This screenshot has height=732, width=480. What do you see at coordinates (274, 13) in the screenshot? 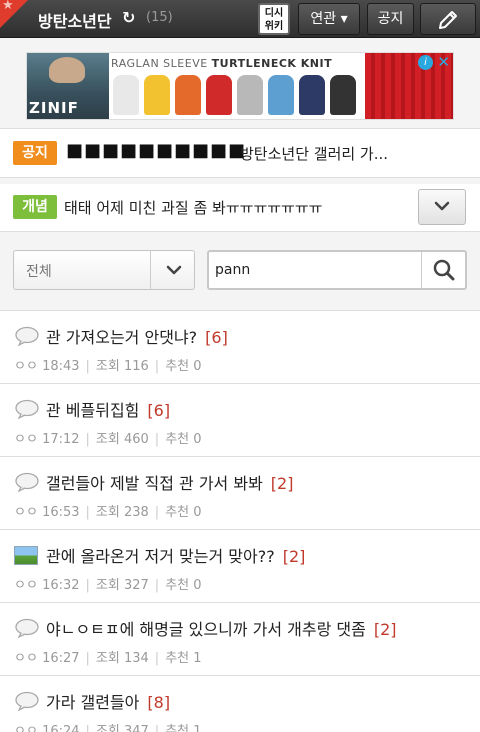
I see `wiki-label-top: 디시` at bounding box center [274, 13].